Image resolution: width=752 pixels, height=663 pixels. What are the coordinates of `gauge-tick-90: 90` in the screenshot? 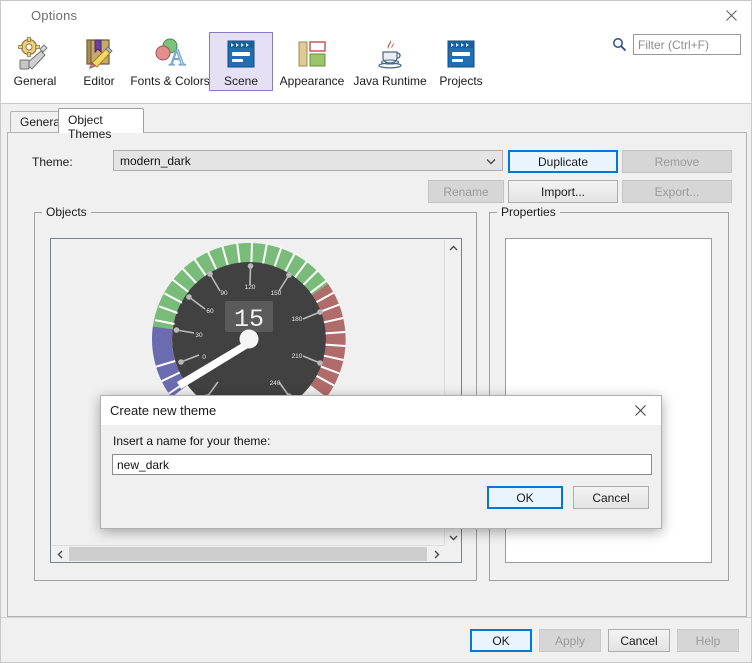 It's located at (224, 293).